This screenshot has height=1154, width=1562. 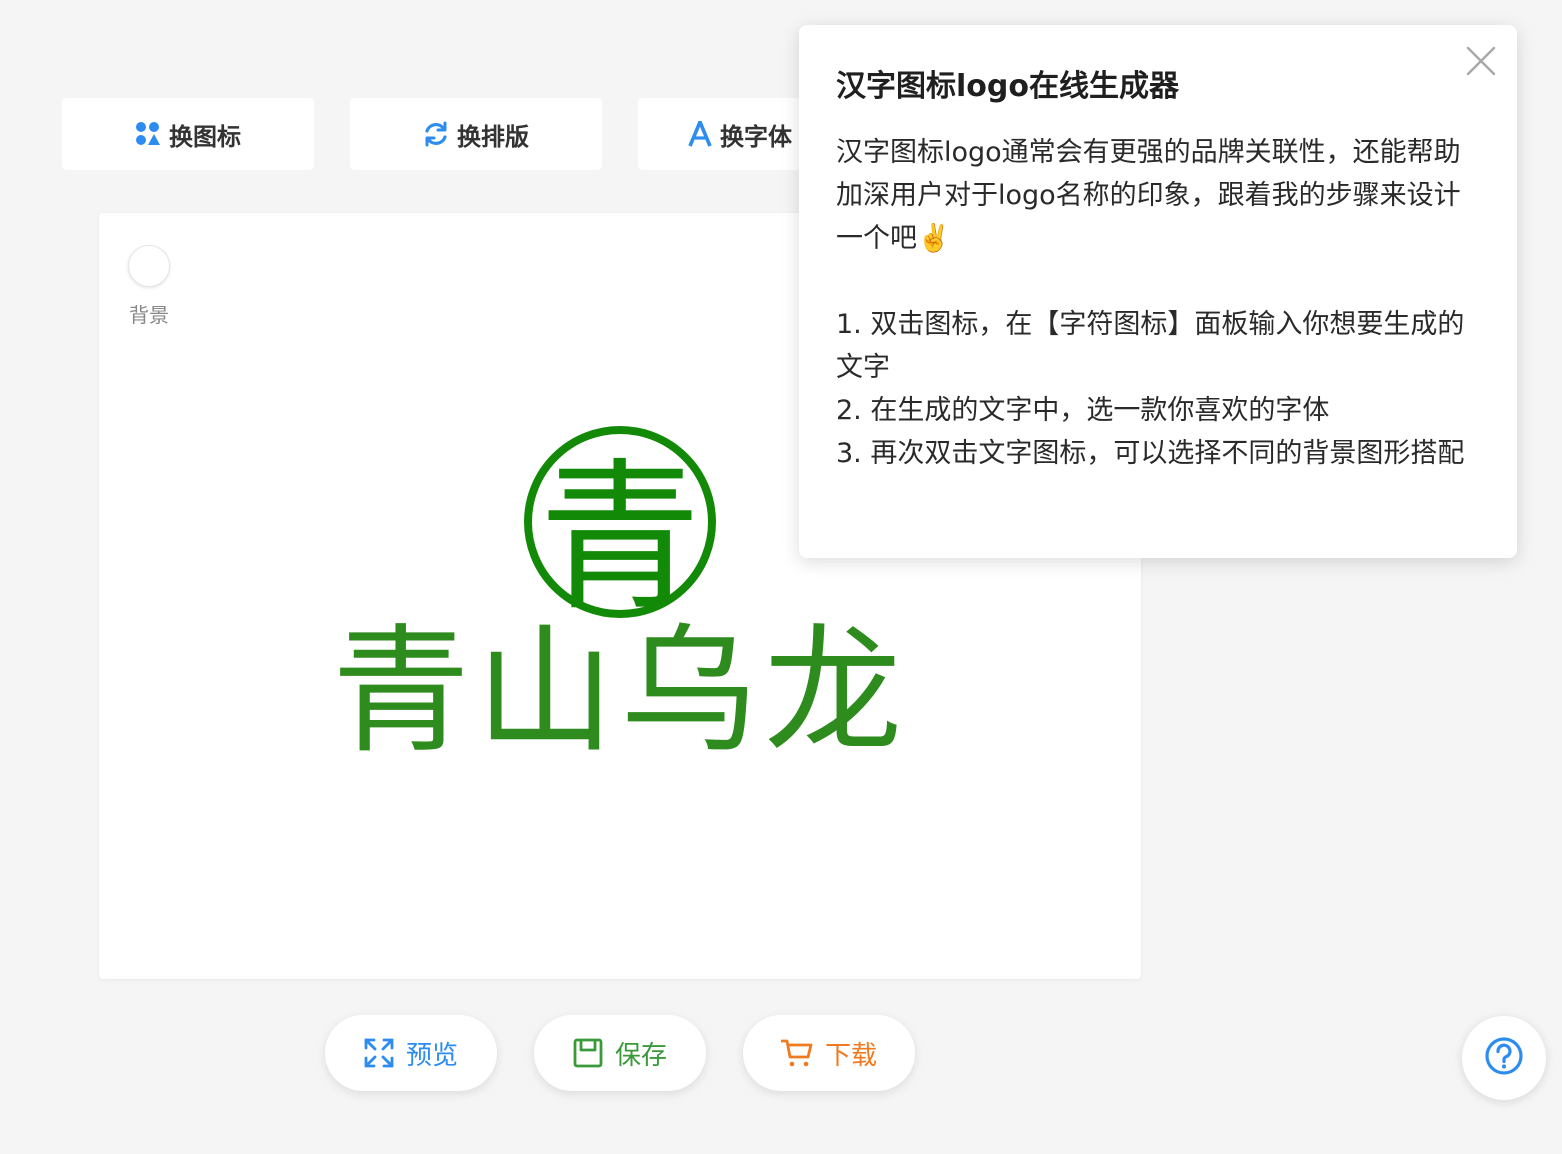 What do you see at coordinates (620, 692) in the screenshot?
I see `logo-text: 青山乌龙` at bounding box center [620, 692].